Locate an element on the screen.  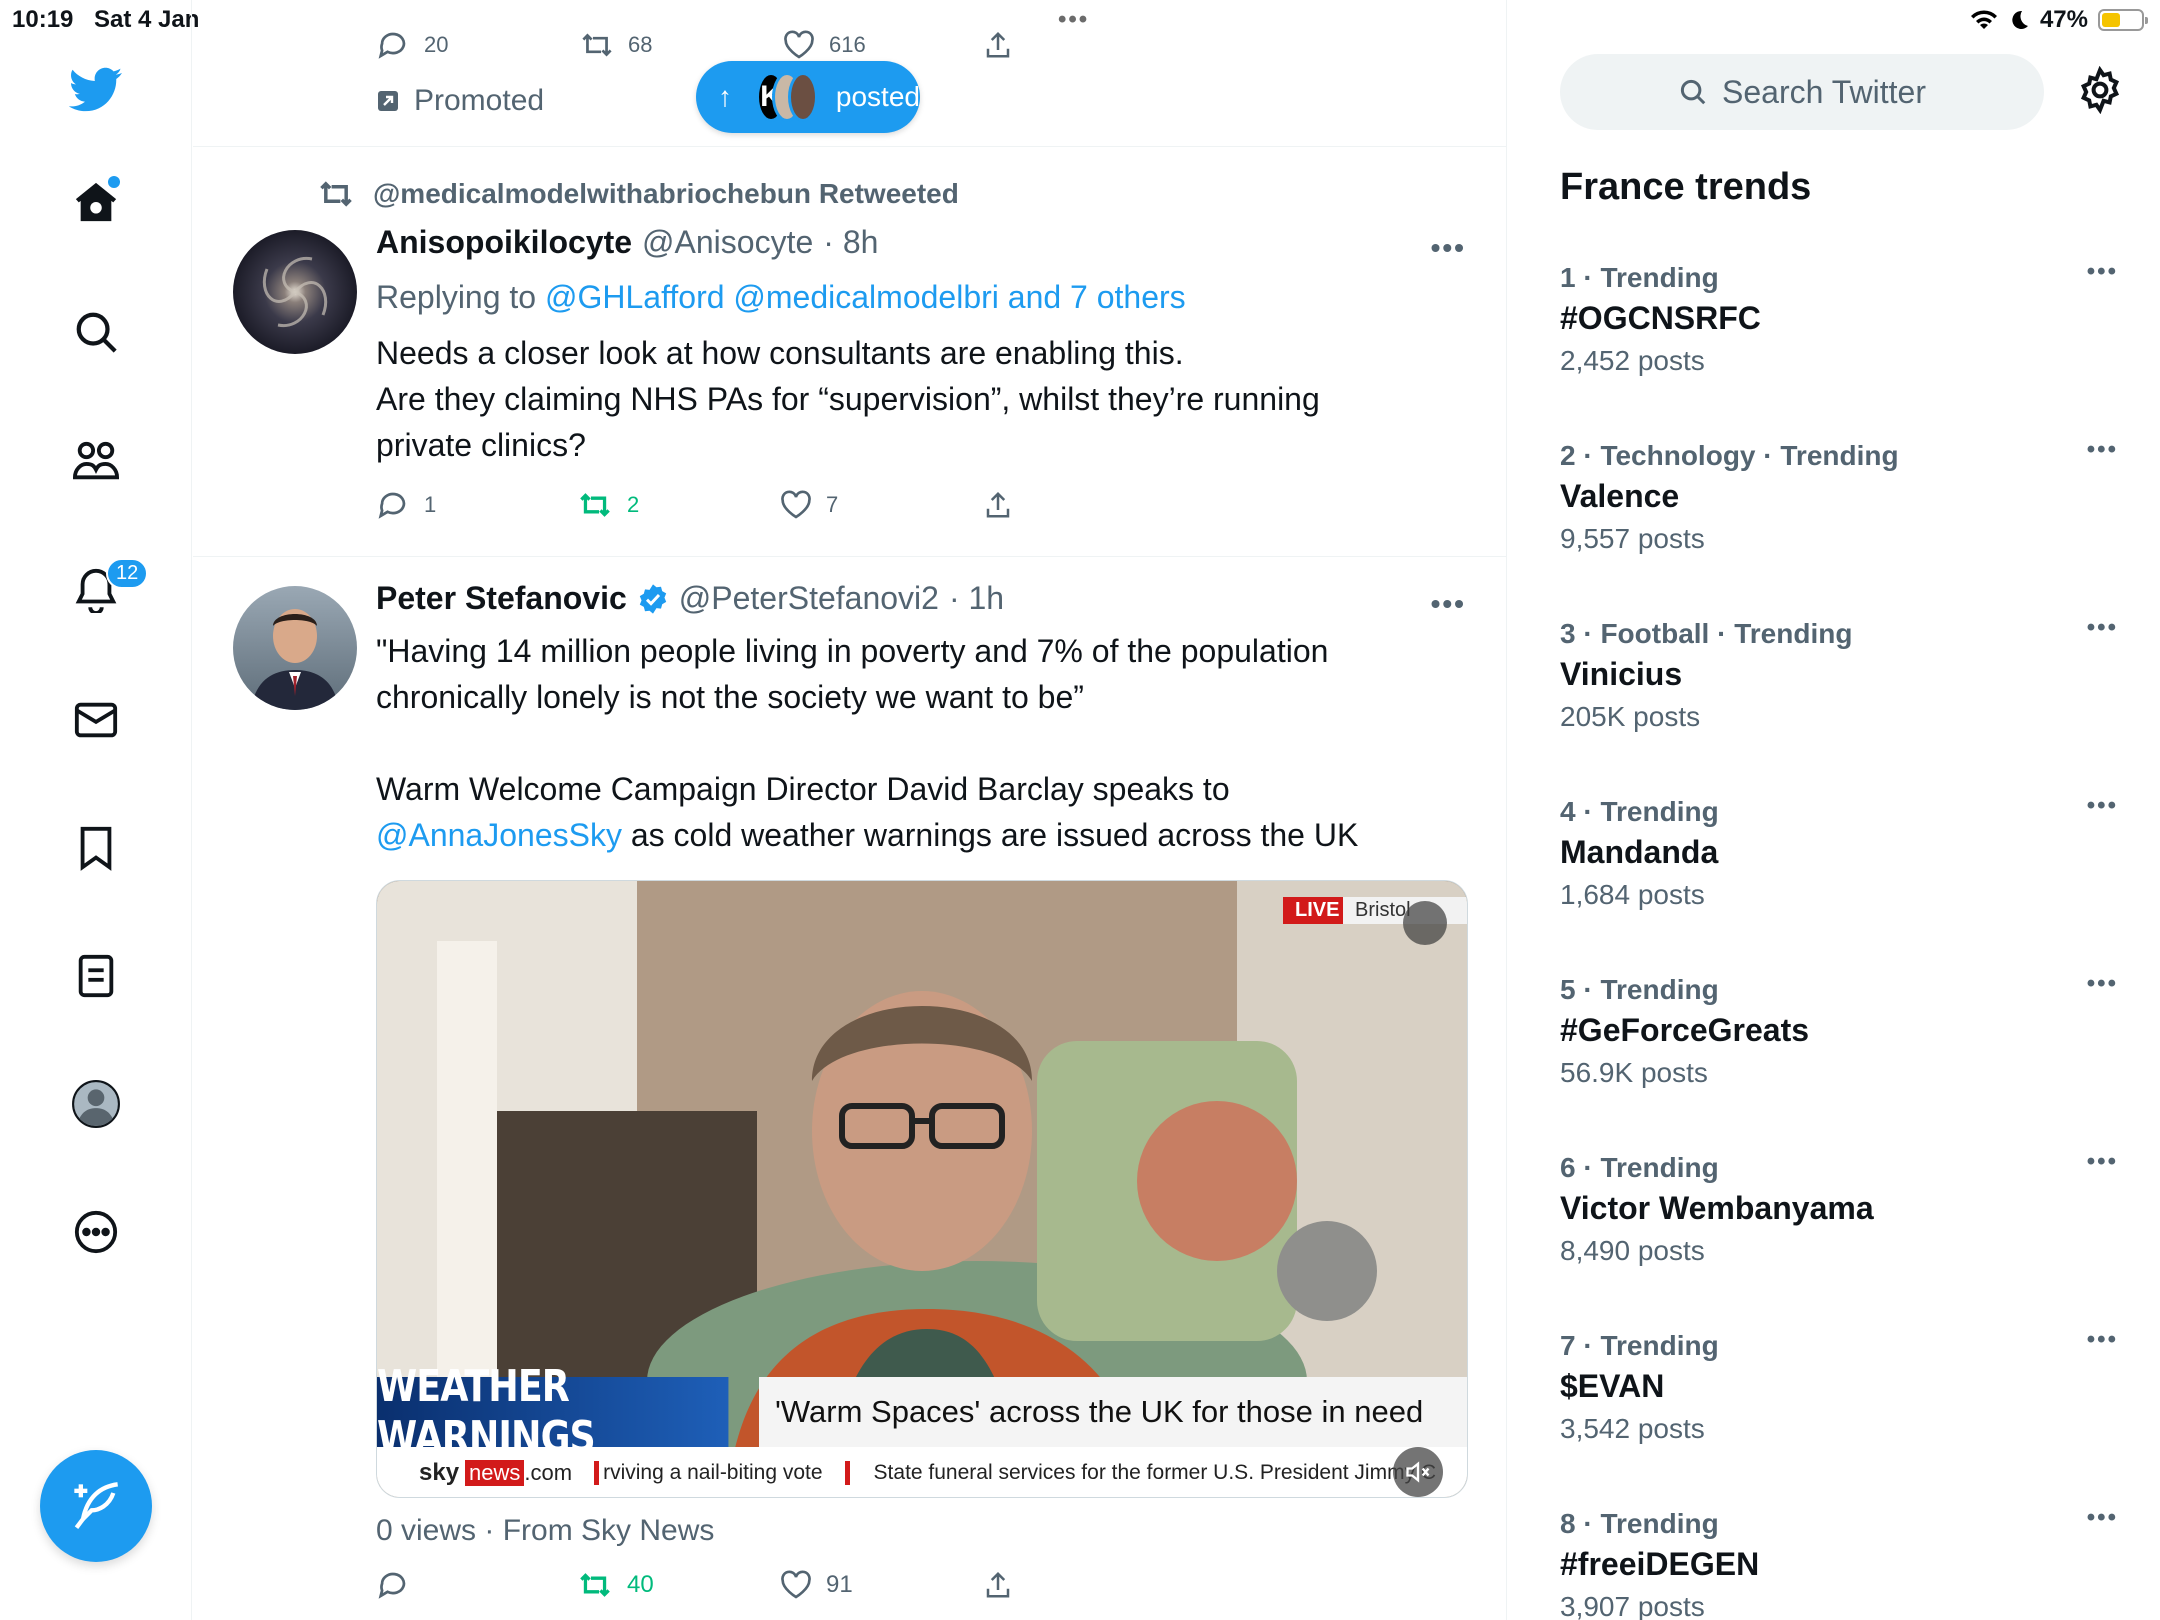
trend-item: 7 · Trending $EVAN 3,542 posts ••• is located at coordinates (1840, 1385).